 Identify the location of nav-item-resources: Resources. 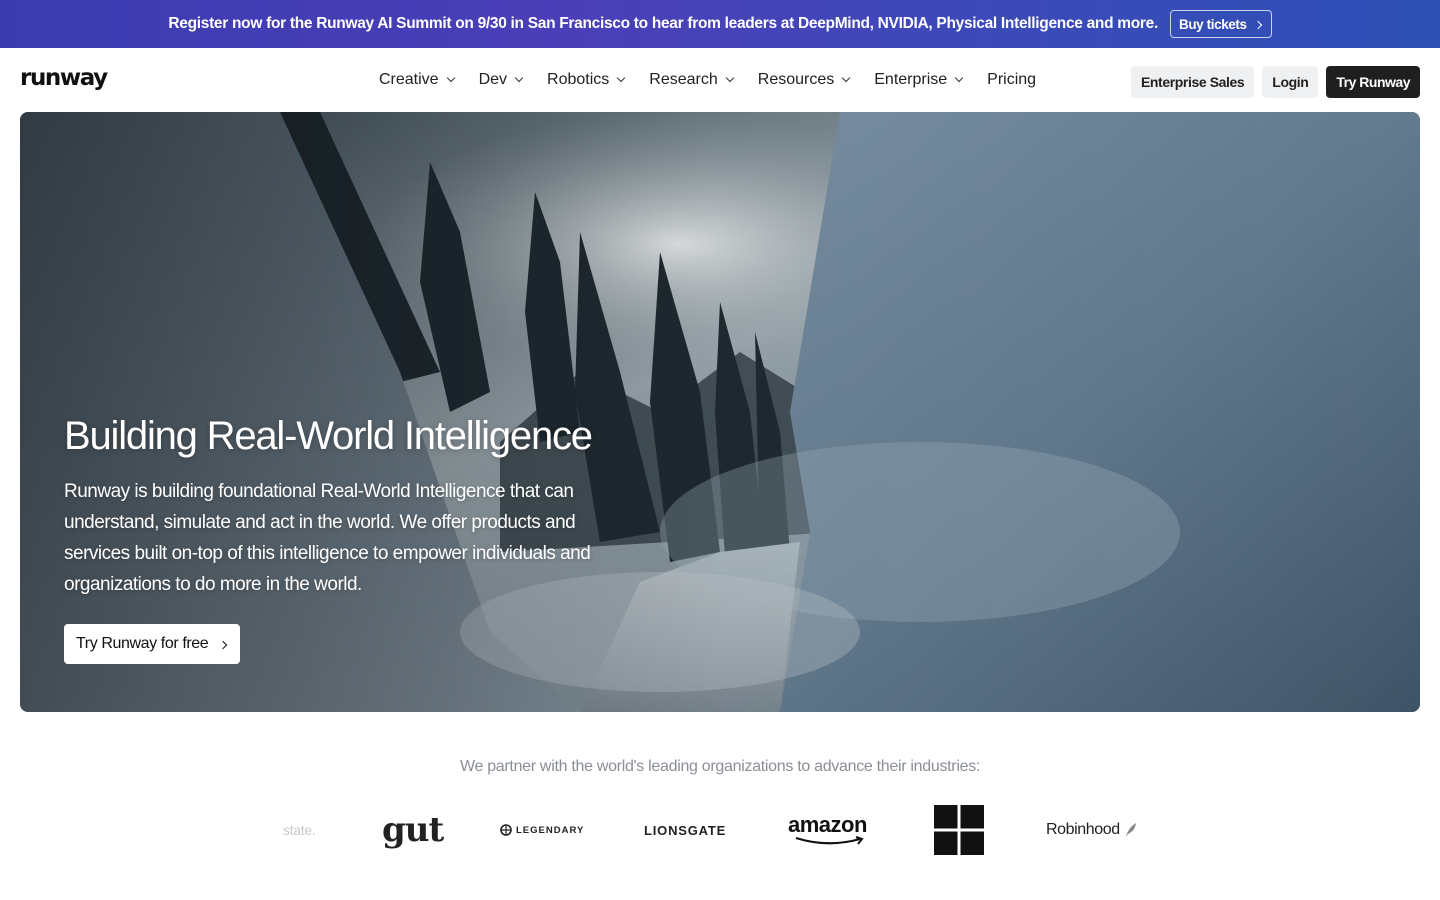
(804, 80).